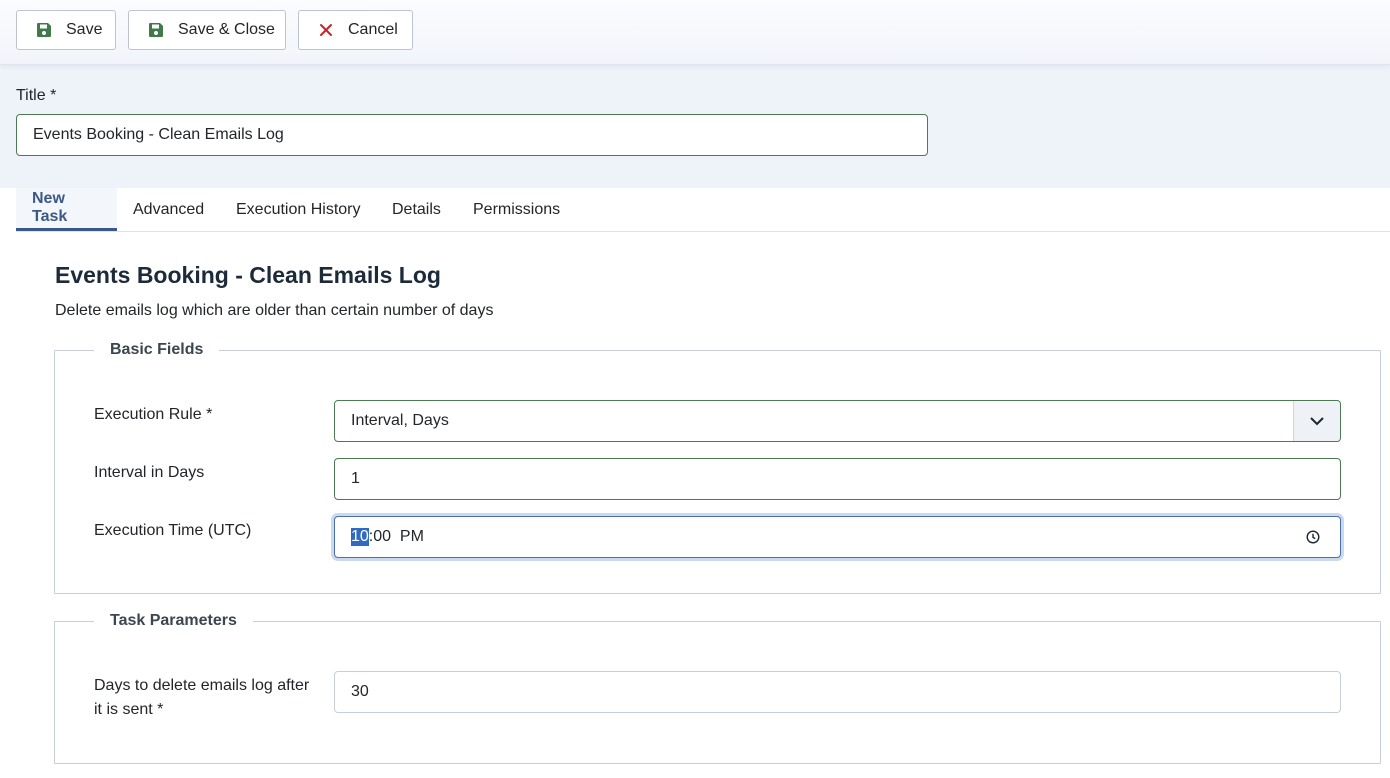 The image size is (1390, 778). Describe the element at coordinates (396, 537) in the screenshot. I see `time-rest-segment: :00 PM` at that location.